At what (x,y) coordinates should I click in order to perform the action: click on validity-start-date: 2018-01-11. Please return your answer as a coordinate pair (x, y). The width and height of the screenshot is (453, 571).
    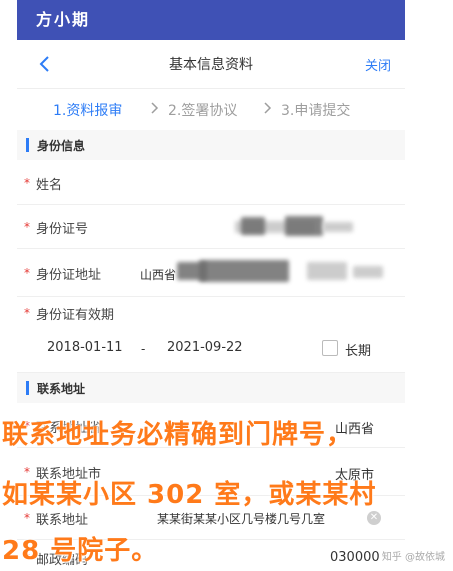
    Looking at the image, I should click on (85, 347).